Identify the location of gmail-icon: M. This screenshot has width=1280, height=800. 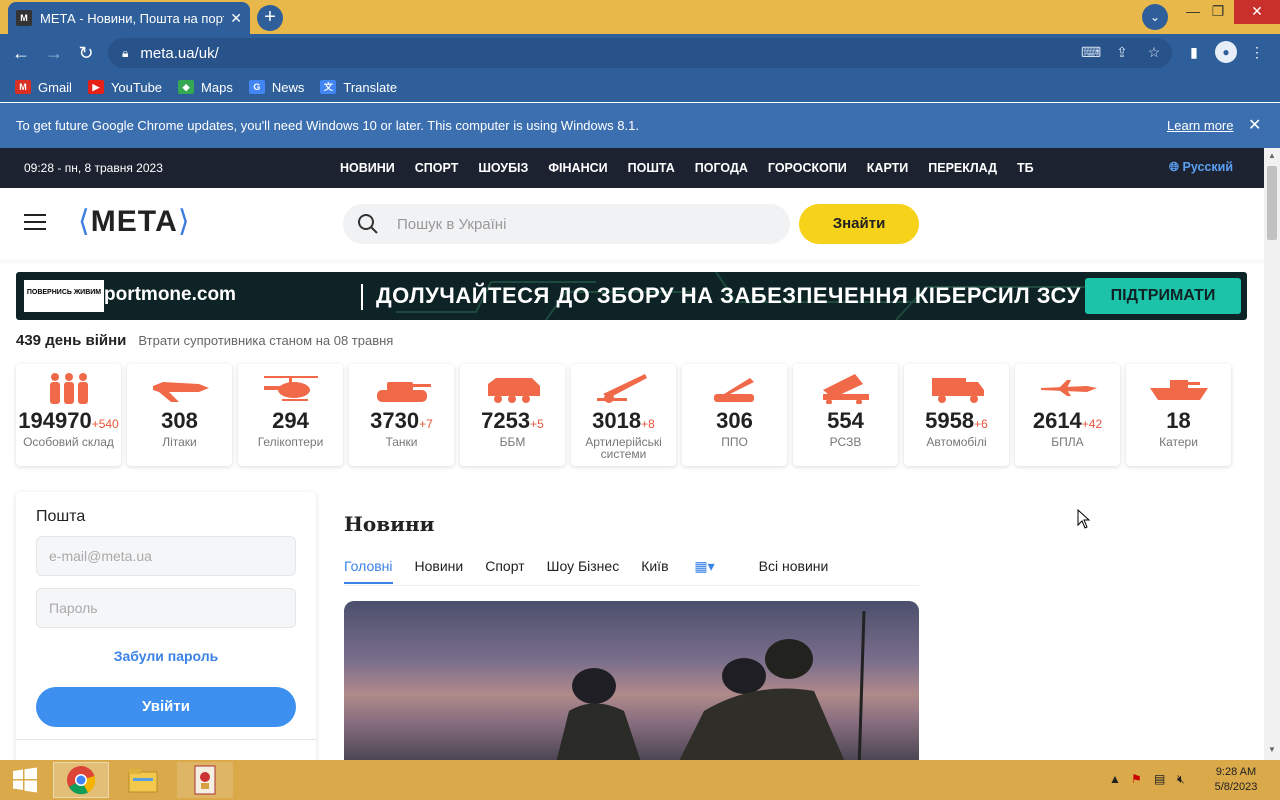
(23, 87).